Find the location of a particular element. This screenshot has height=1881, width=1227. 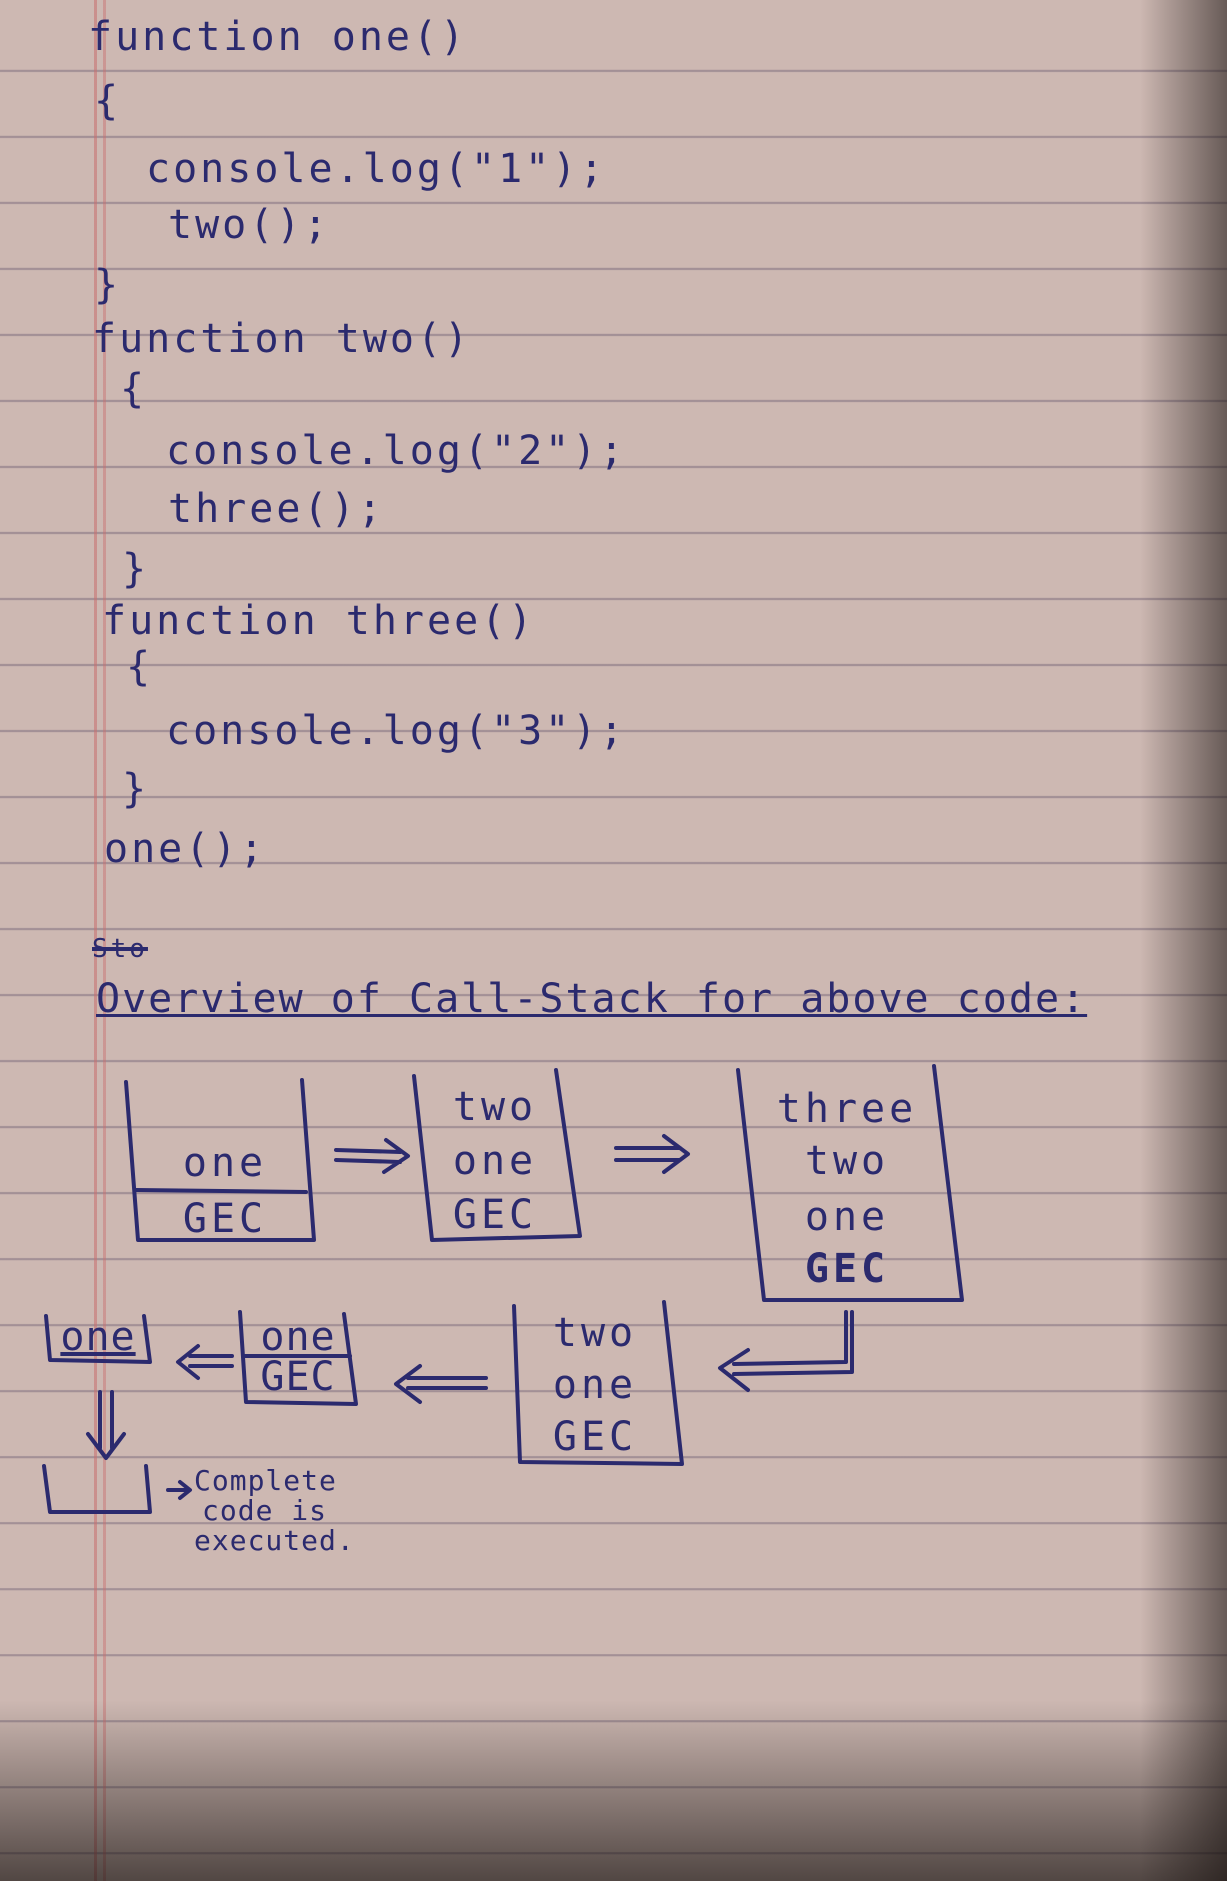

final-note: Complete code is executed. is located at coordinates (274, 1511).